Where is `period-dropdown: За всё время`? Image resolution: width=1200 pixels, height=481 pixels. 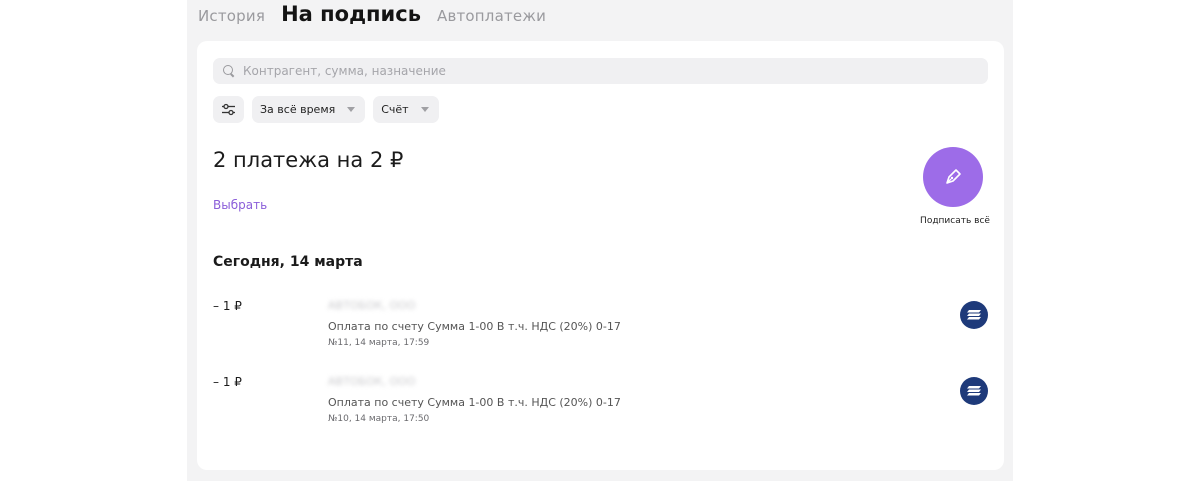
period-dropdown: За всё время is located at coordinates (309, 109).